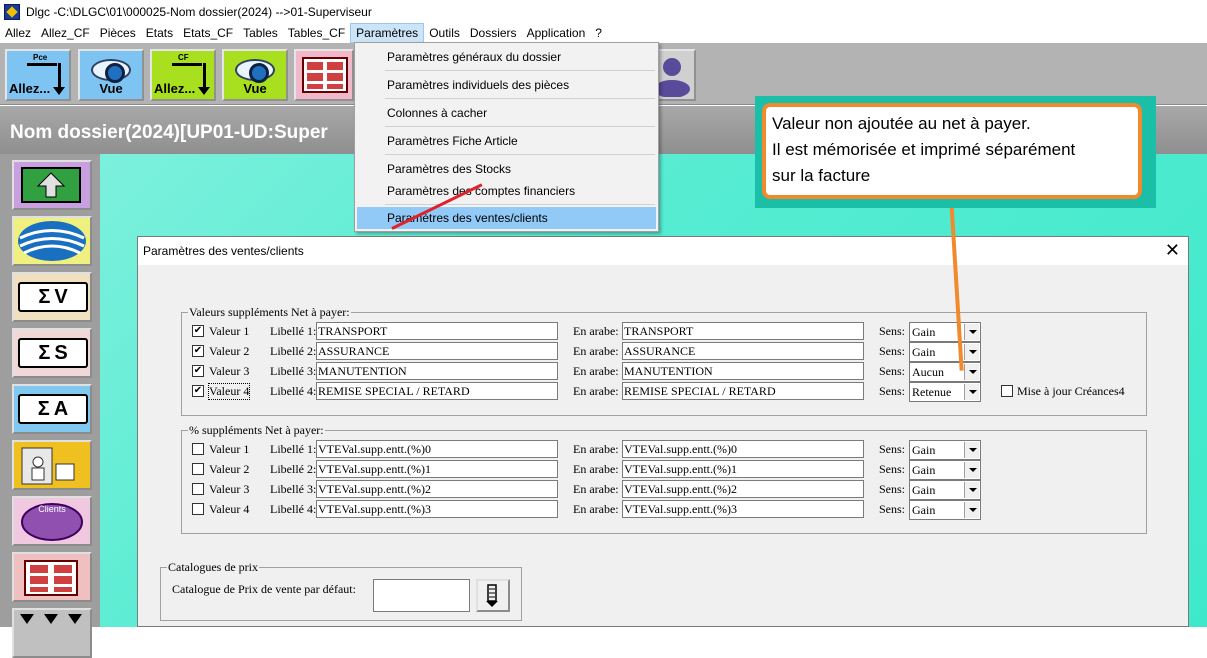 The image size is (1207, 658). What do you see at coordinates (229, 331) in the screenshot?
I see `valeur1-label: Valeur 1` at bounding box center [229, 331].